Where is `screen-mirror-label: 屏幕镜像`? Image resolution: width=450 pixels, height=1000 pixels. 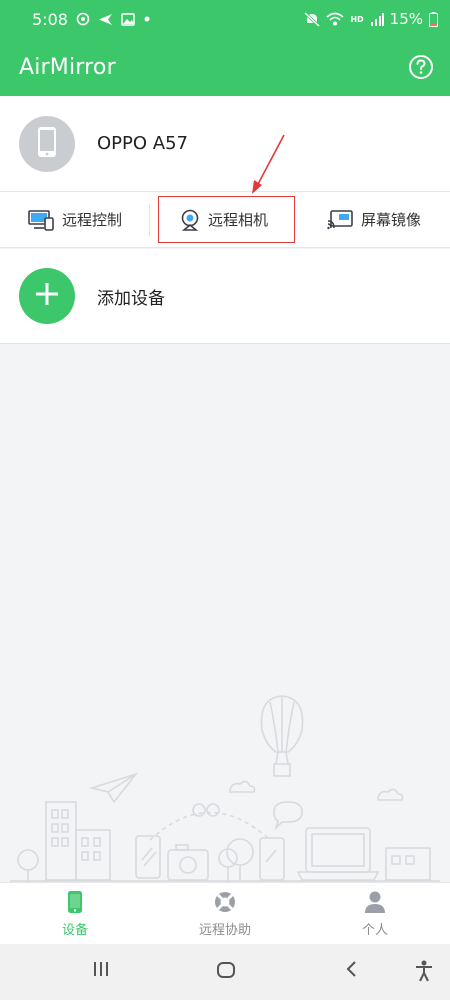
screen-mirror-label: 屏幕镜像 is located at coordinates (390, 220).